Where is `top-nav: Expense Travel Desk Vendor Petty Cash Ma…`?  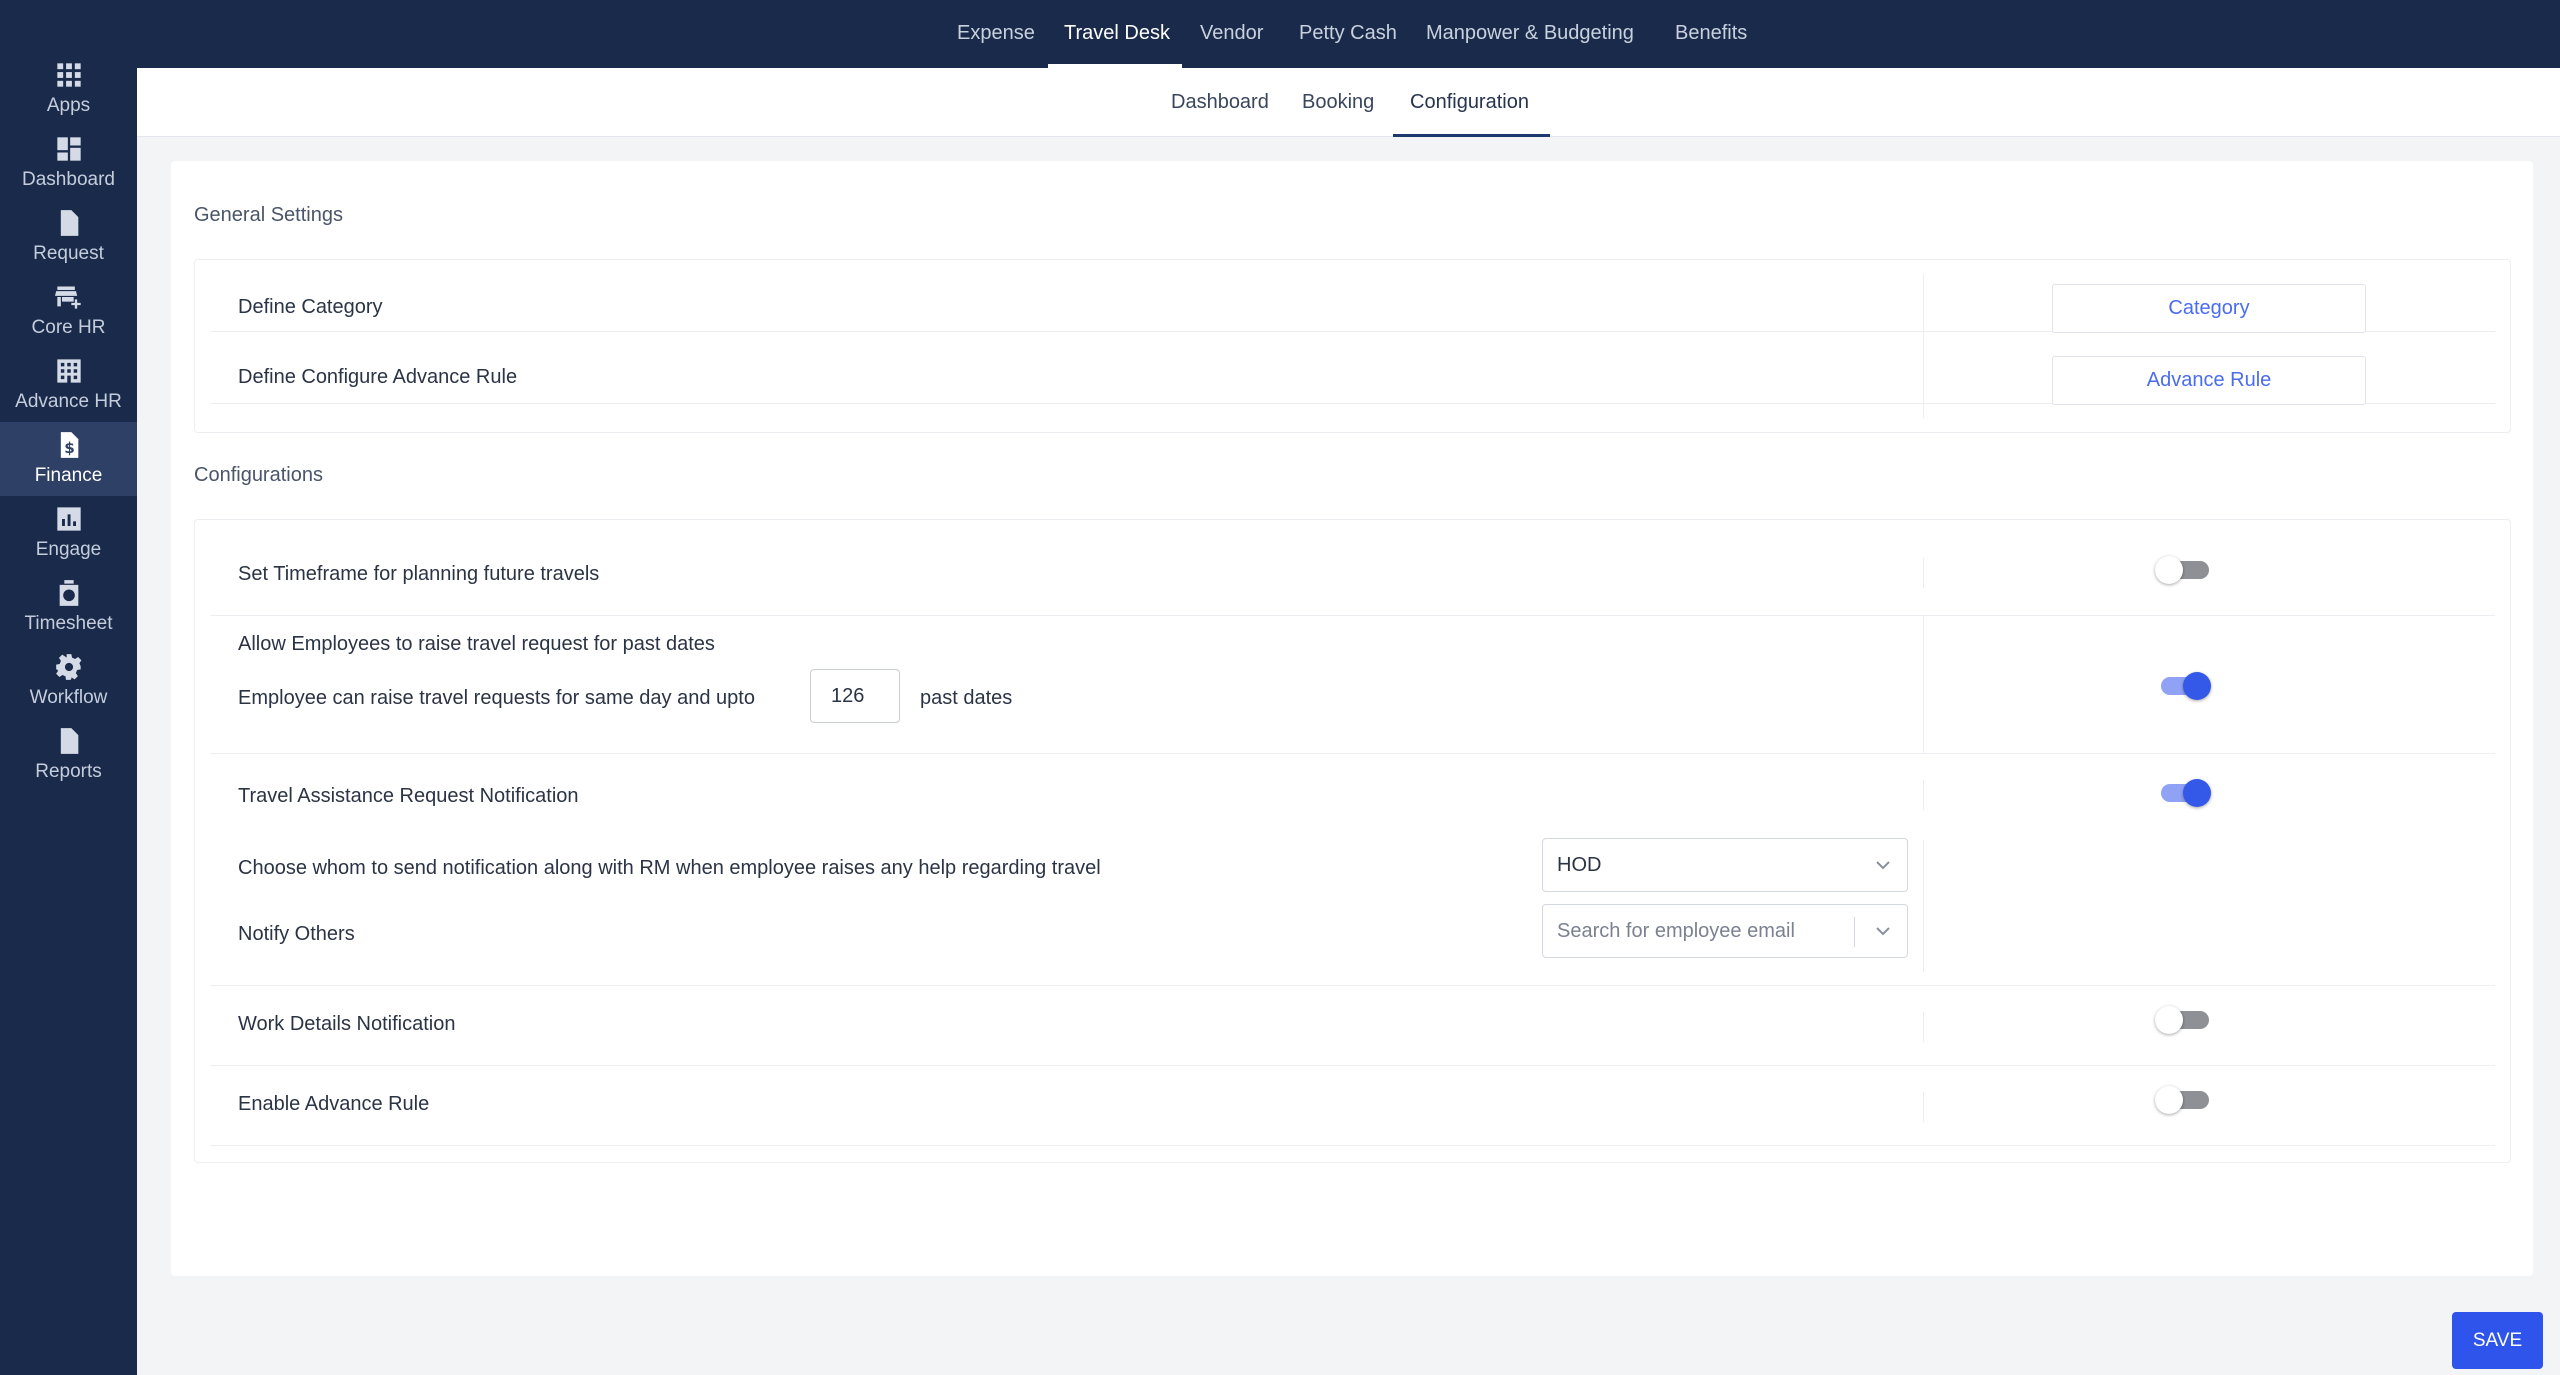
top-nav: Expense Travel Desk Vendor Petty Cash Ma… is located at coordinates (1348, 34).